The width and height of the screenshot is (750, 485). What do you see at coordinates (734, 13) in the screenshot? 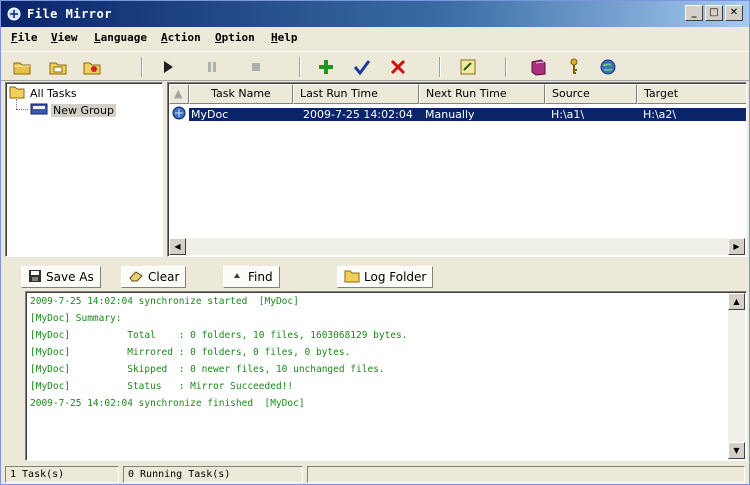
I see `close-button: ✕` at bounding box center [734, 13].